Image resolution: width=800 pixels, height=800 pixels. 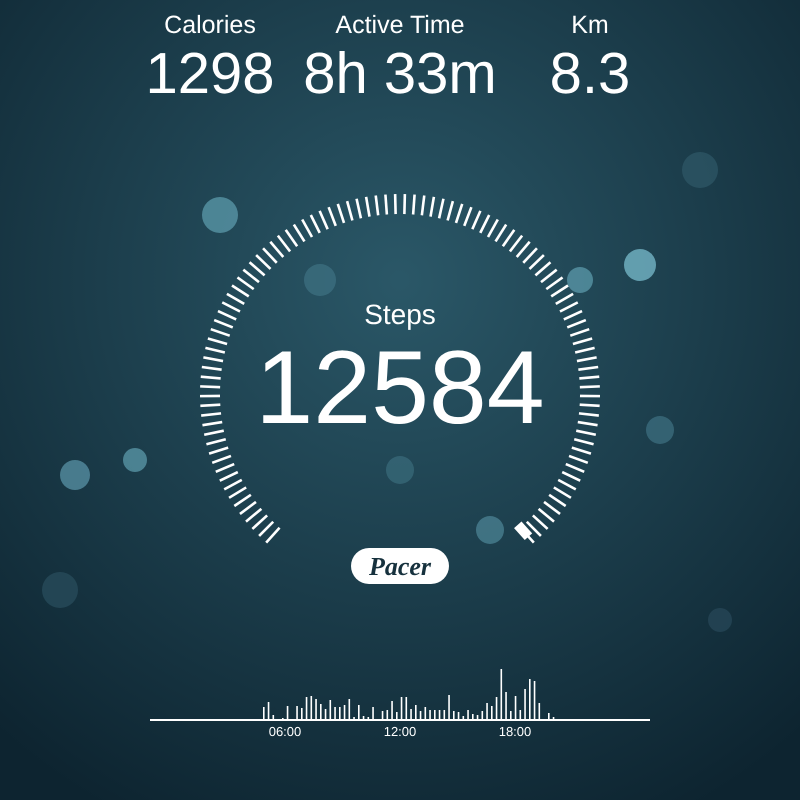 What do you see at coordinates (210, 74) in the screenshot?
I see `stat-value: 1298` at bounding box center [210, 74].